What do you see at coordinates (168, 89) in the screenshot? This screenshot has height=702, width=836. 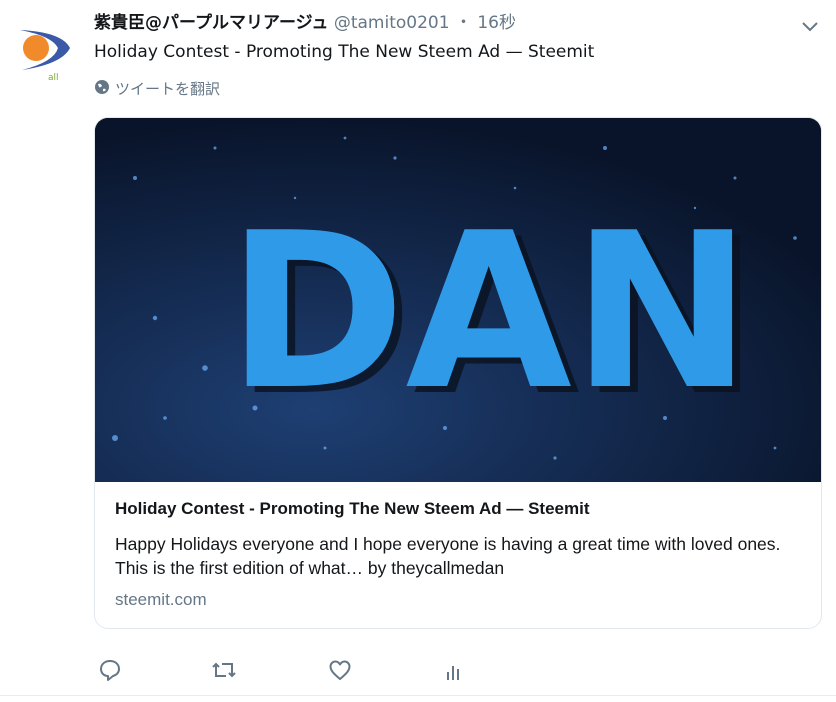 I see `translate-label: ツイートを翻訳` at bounding box center [168, 89].